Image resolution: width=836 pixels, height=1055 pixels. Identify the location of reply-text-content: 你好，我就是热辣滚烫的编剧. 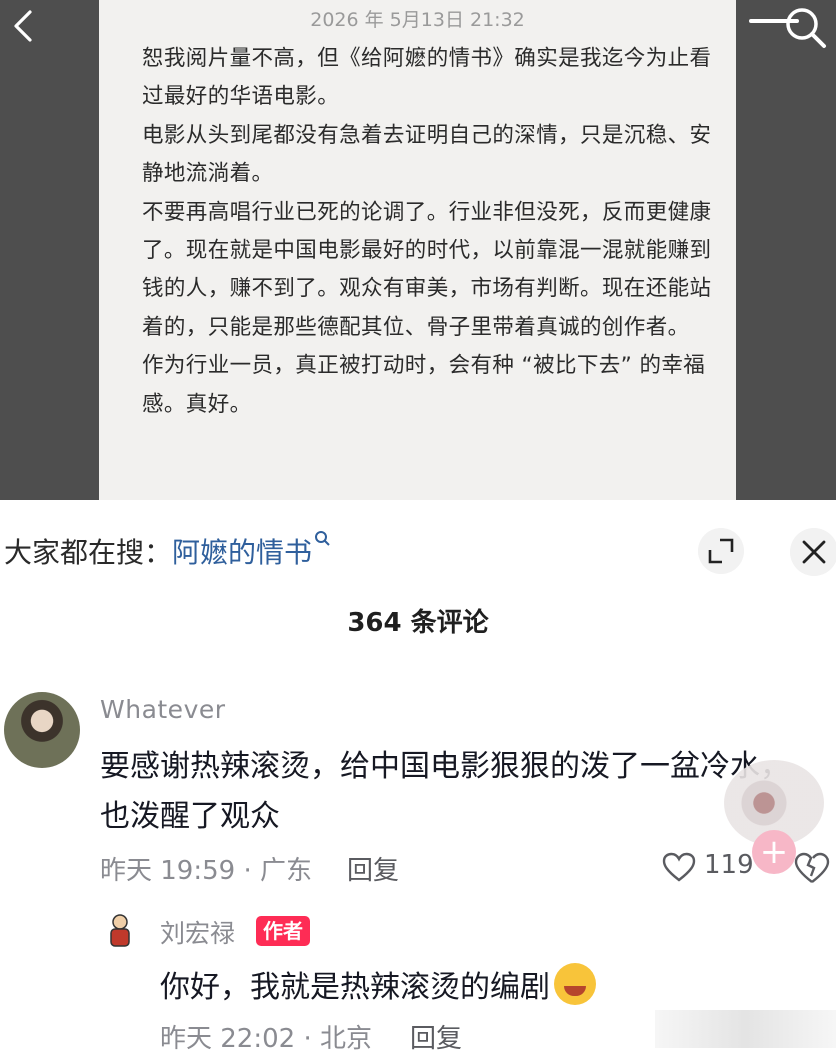
(355, 987).